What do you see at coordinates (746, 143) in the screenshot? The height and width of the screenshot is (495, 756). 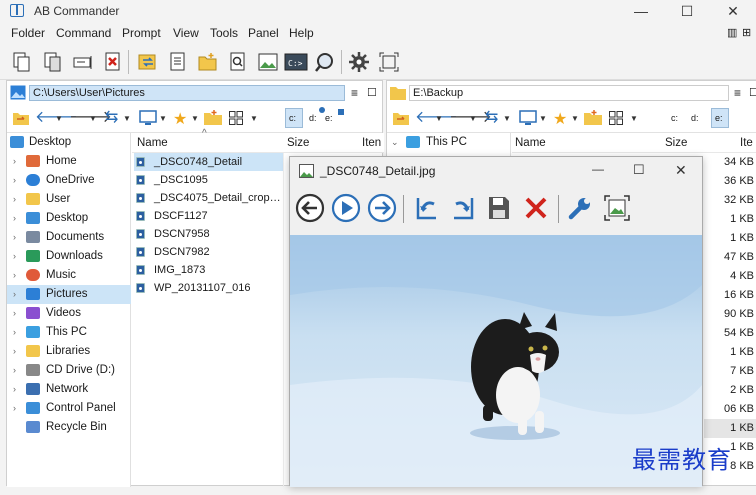 I see `column-item-type: Ite` at bounding box center [746, 143].